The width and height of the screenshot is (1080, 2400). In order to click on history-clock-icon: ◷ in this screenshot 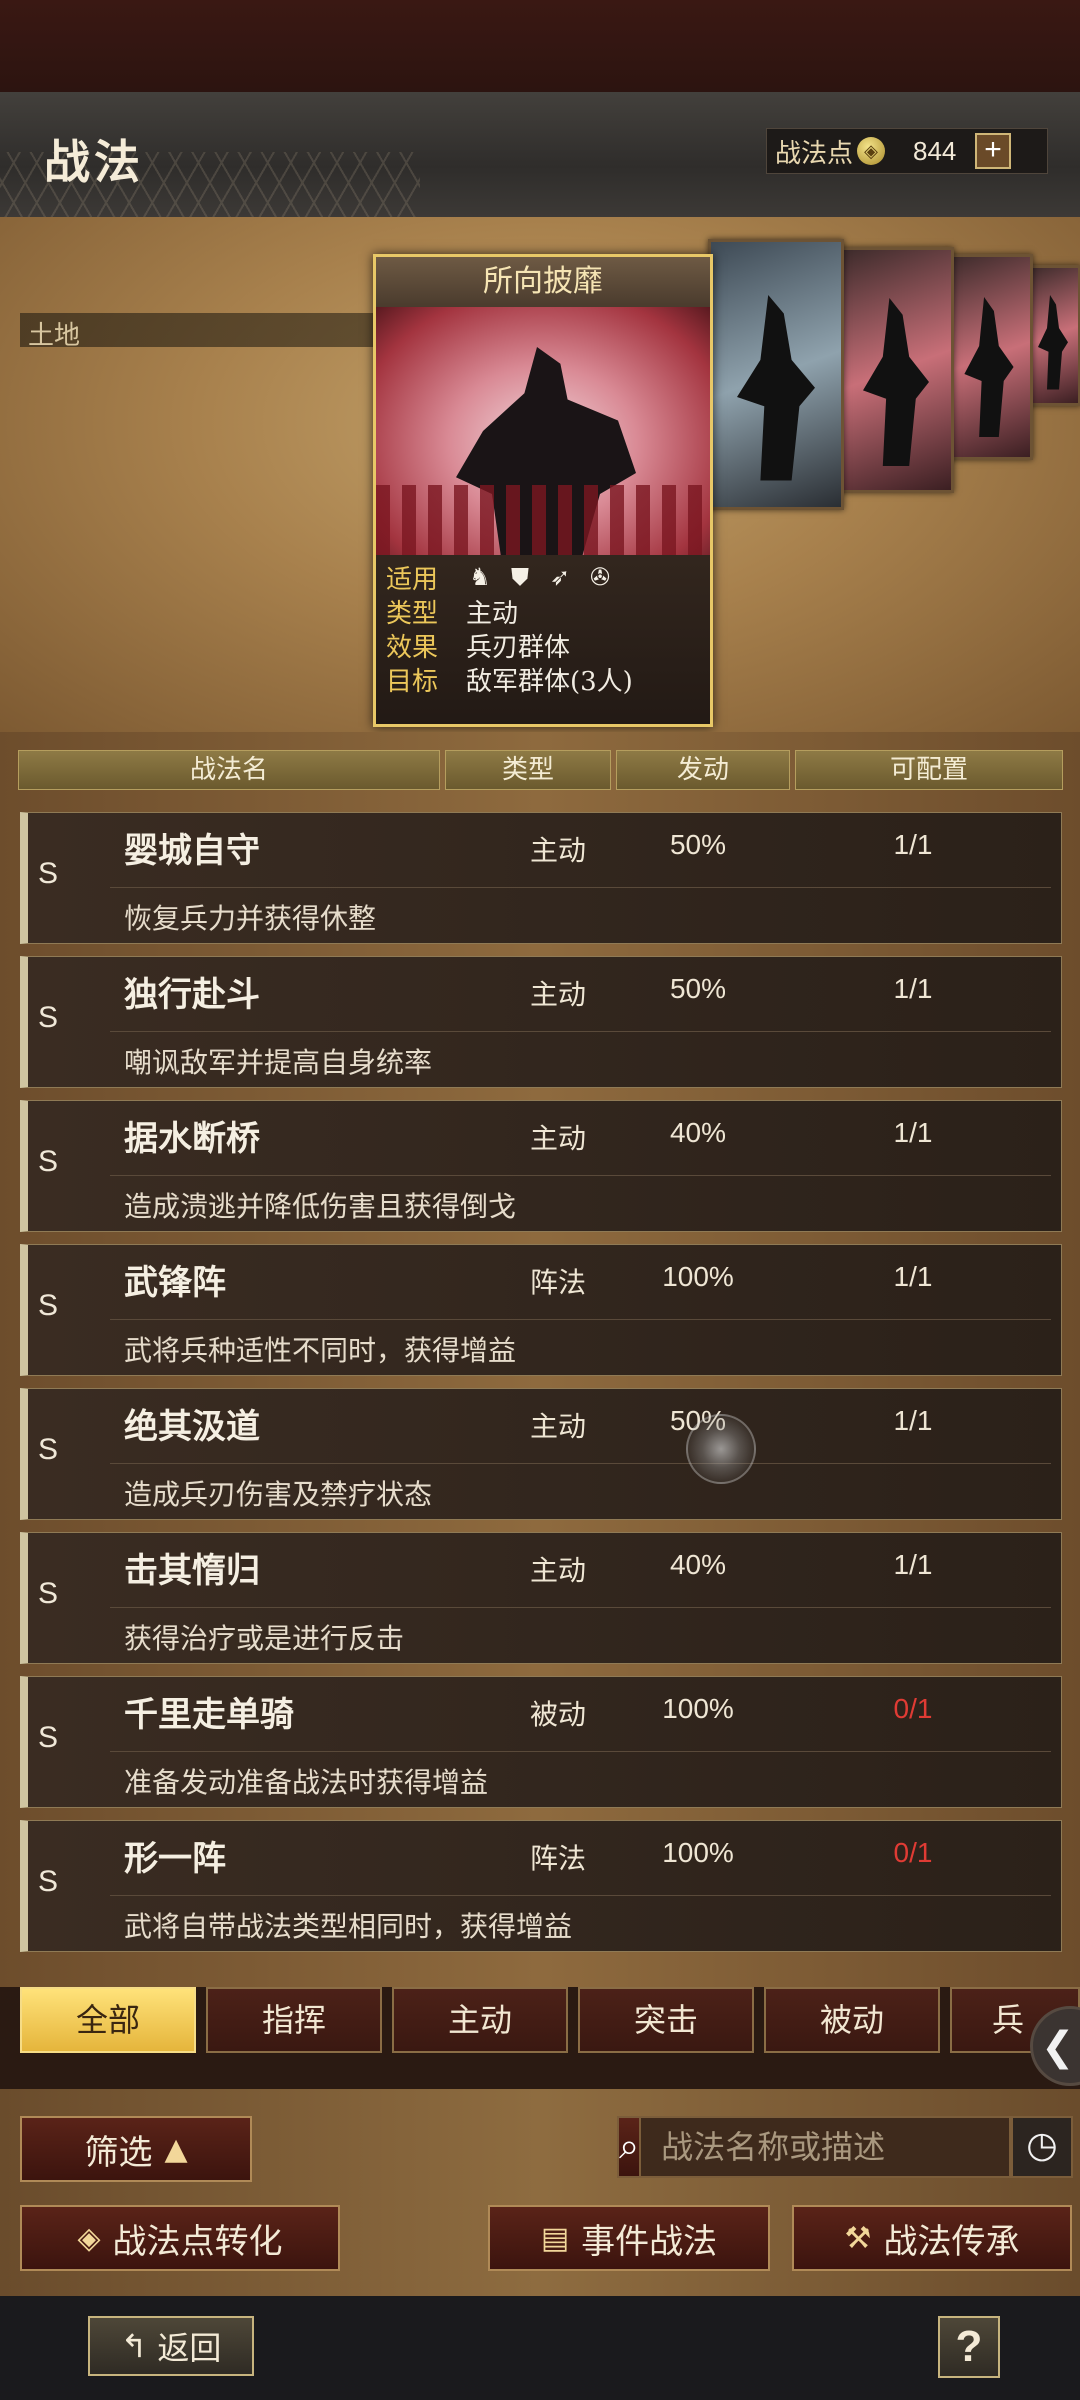, I will do `click(1042, 2147)`.